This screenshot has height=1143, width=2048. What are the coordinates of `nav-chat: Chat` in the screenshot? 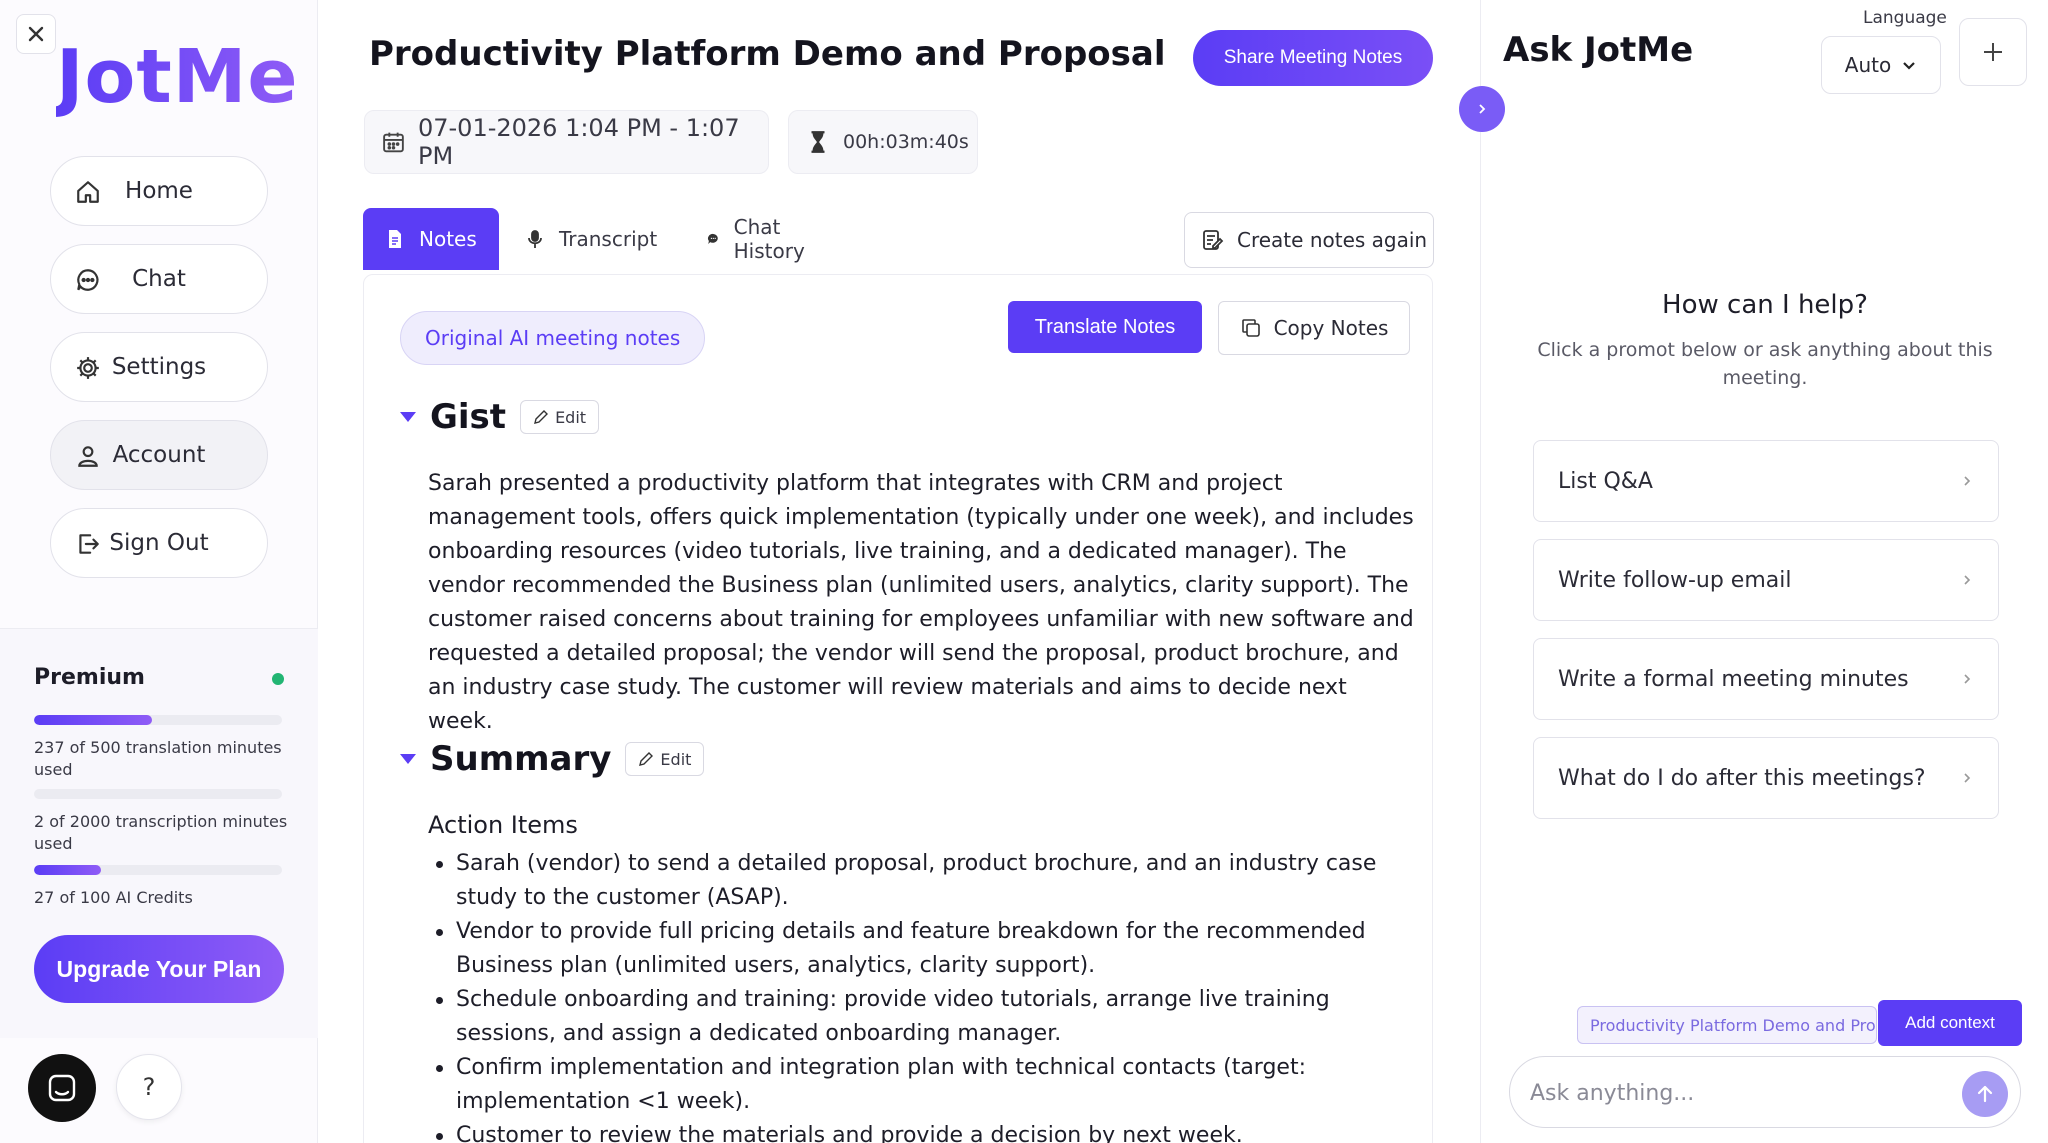 It's located at (159, 279).